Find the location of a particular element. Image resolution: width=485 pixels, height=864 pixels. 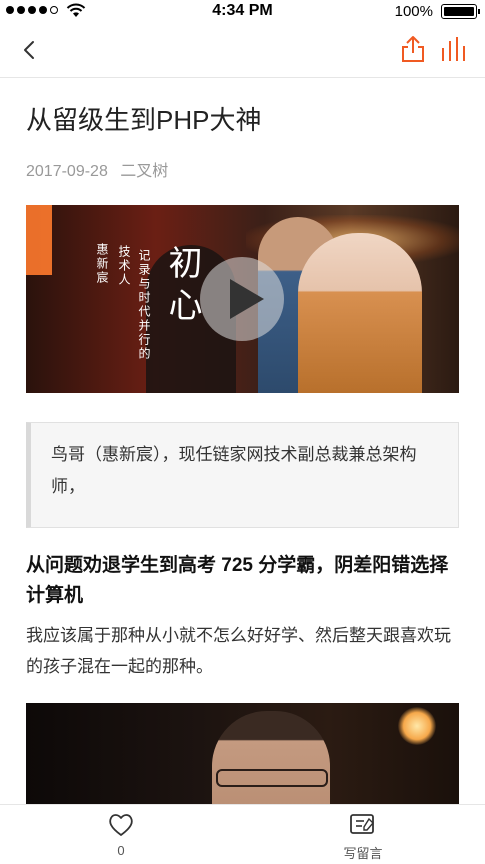

video-title: 初心 is located at coordinates (182, 287).